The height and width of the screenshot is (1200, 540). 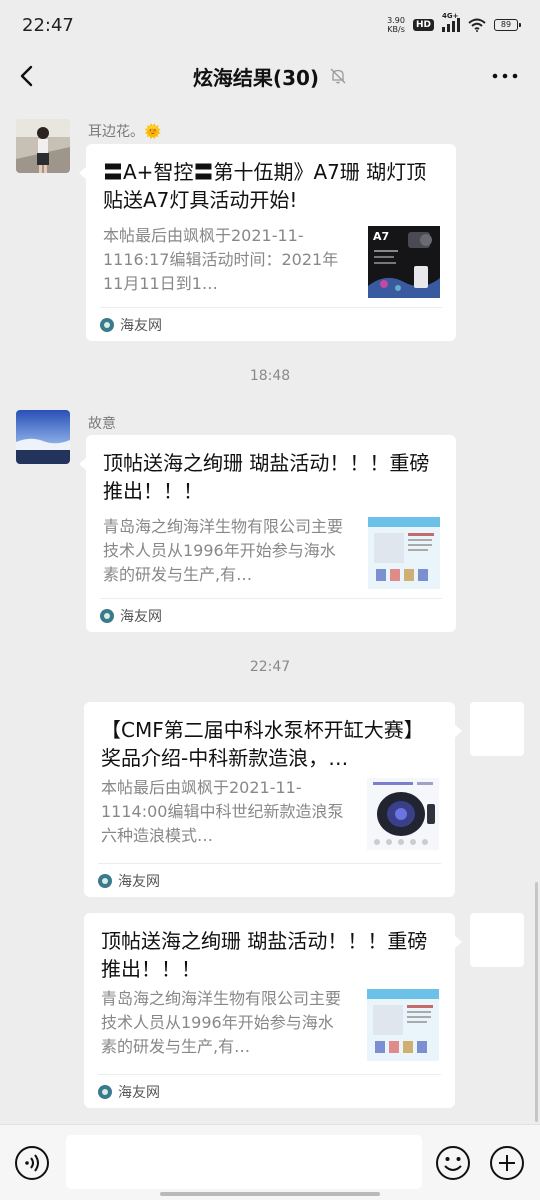 I want to click on back-icon, so click(x=28, y=76).